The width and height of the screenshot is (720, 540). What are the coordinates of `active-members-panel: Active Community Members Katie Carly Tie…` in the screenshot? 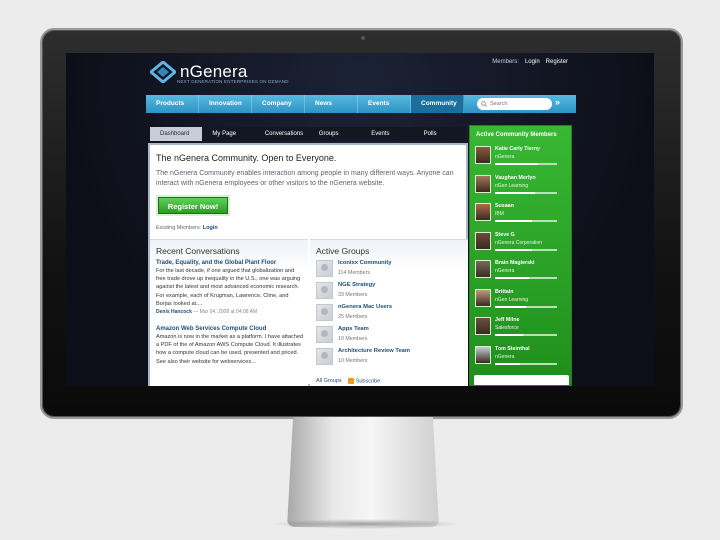 It's located at (520, 255).